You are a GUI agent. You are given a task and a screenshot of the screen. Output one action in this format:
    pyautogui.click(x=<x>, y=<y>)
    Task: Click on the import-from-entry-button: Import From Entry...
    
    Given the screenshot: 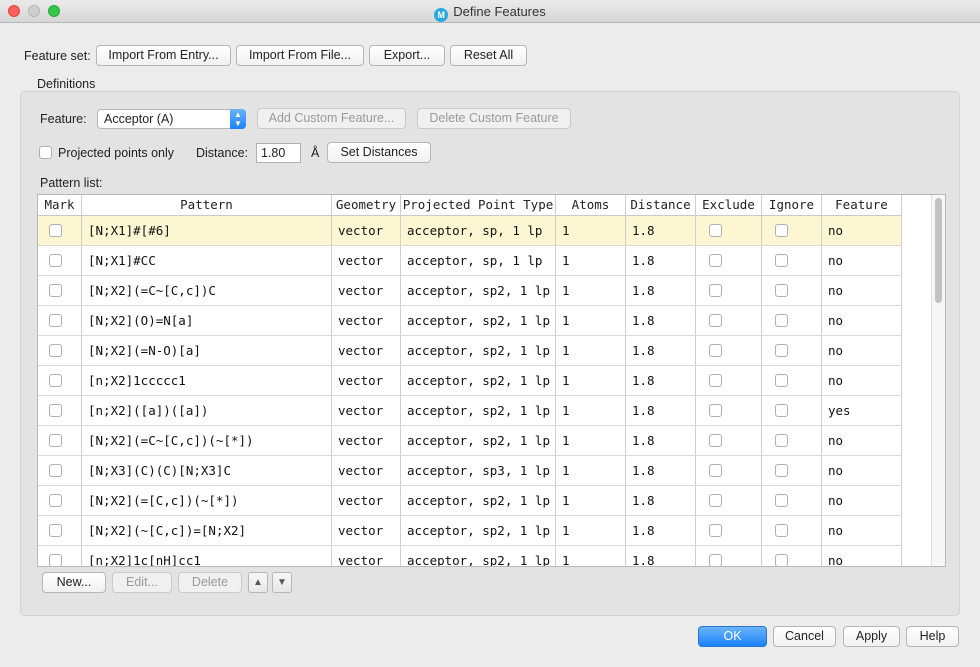 What is the action you would take?
    pyautogui.click(x=163, y=55)
    